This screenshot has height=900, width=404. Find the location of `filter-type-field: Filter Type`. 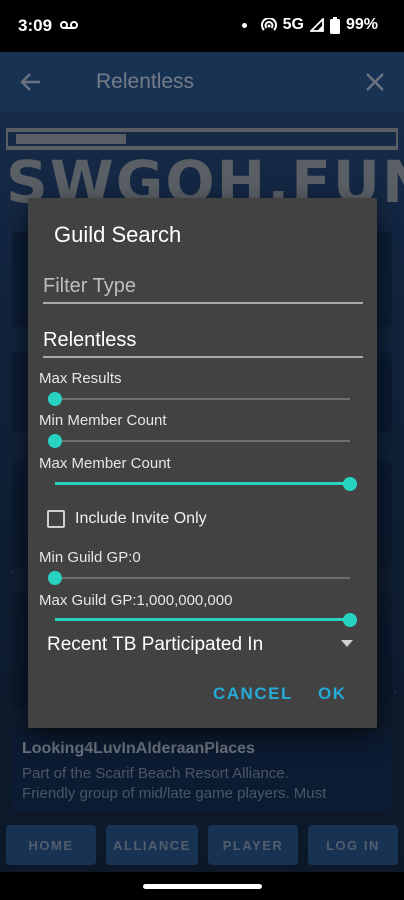

filter-type-field: Filter Type is located at coordinates (203, 284).